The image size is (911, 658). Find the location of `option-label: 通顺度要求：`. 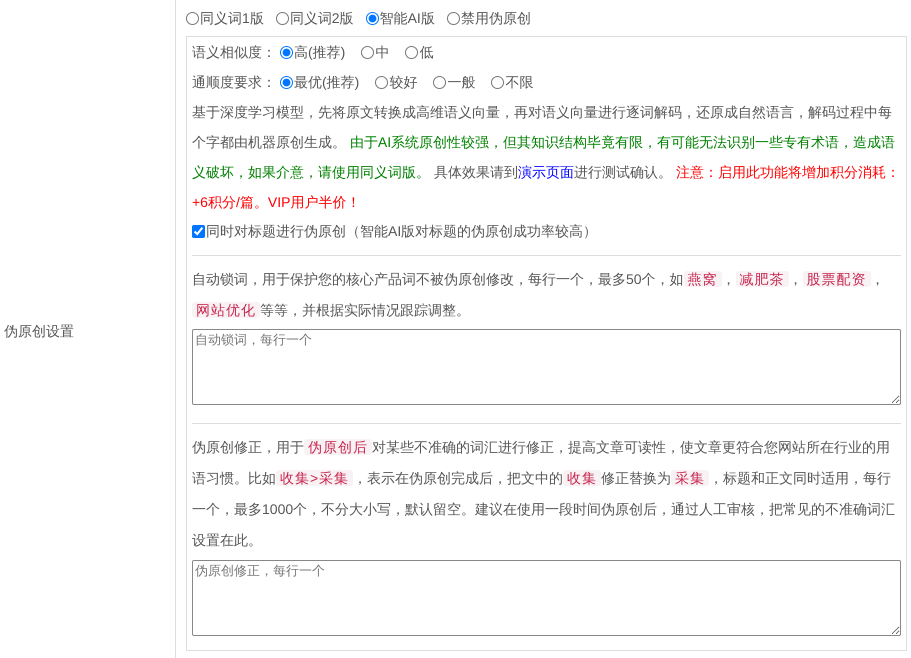

option-label: 通顺度要求： is located at coordinates (234, 82).